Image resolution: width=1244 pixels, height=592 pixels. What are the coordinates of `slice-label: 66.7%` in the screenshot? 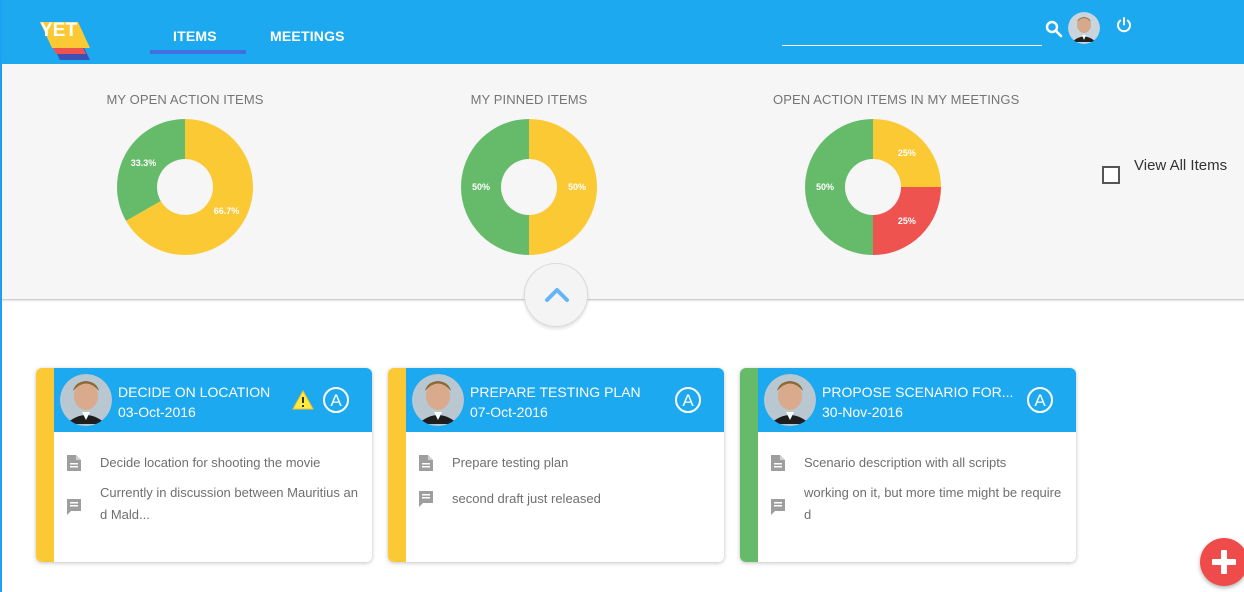 It's located at (227, 211).